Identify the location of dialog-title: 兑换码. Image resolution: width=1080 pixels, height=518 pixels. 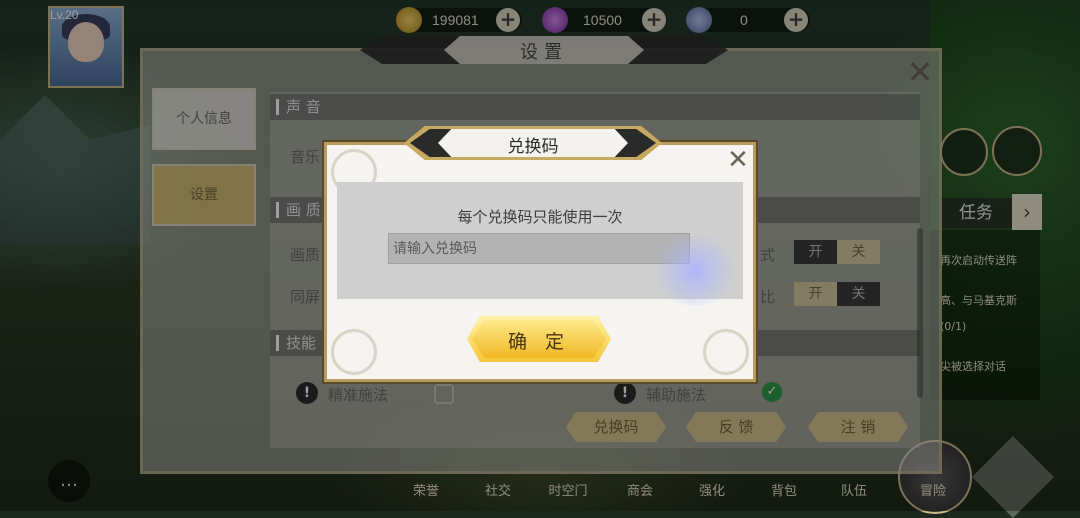
(533, 147).